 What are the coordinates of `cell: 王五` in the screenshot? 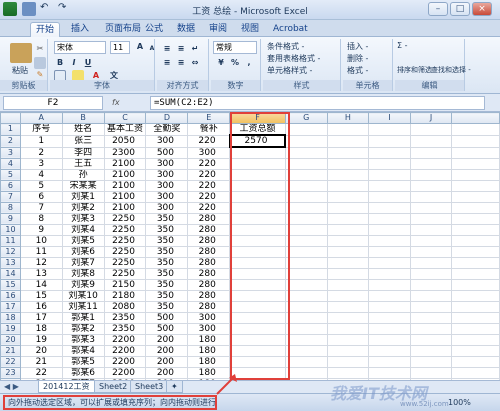 It's located at (83, 163).